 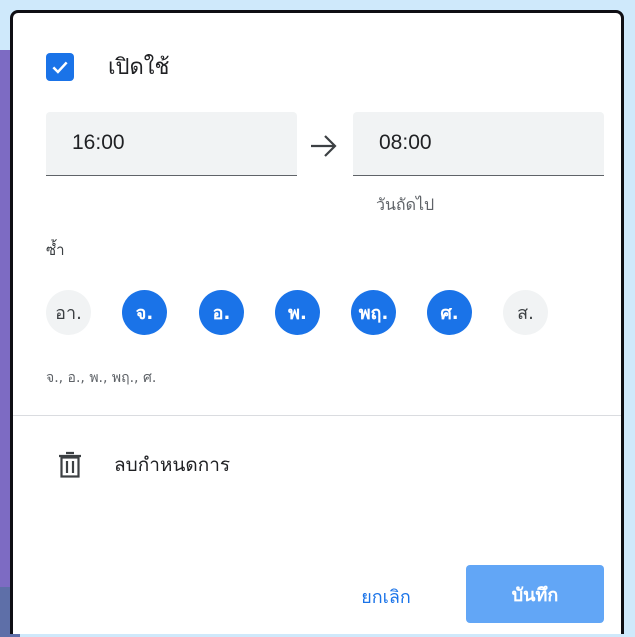 What do you see at coordinates (386, 596) in the screenshot?
I see `cancel-button: ยกเลิก` at bounding box center [386, 596].